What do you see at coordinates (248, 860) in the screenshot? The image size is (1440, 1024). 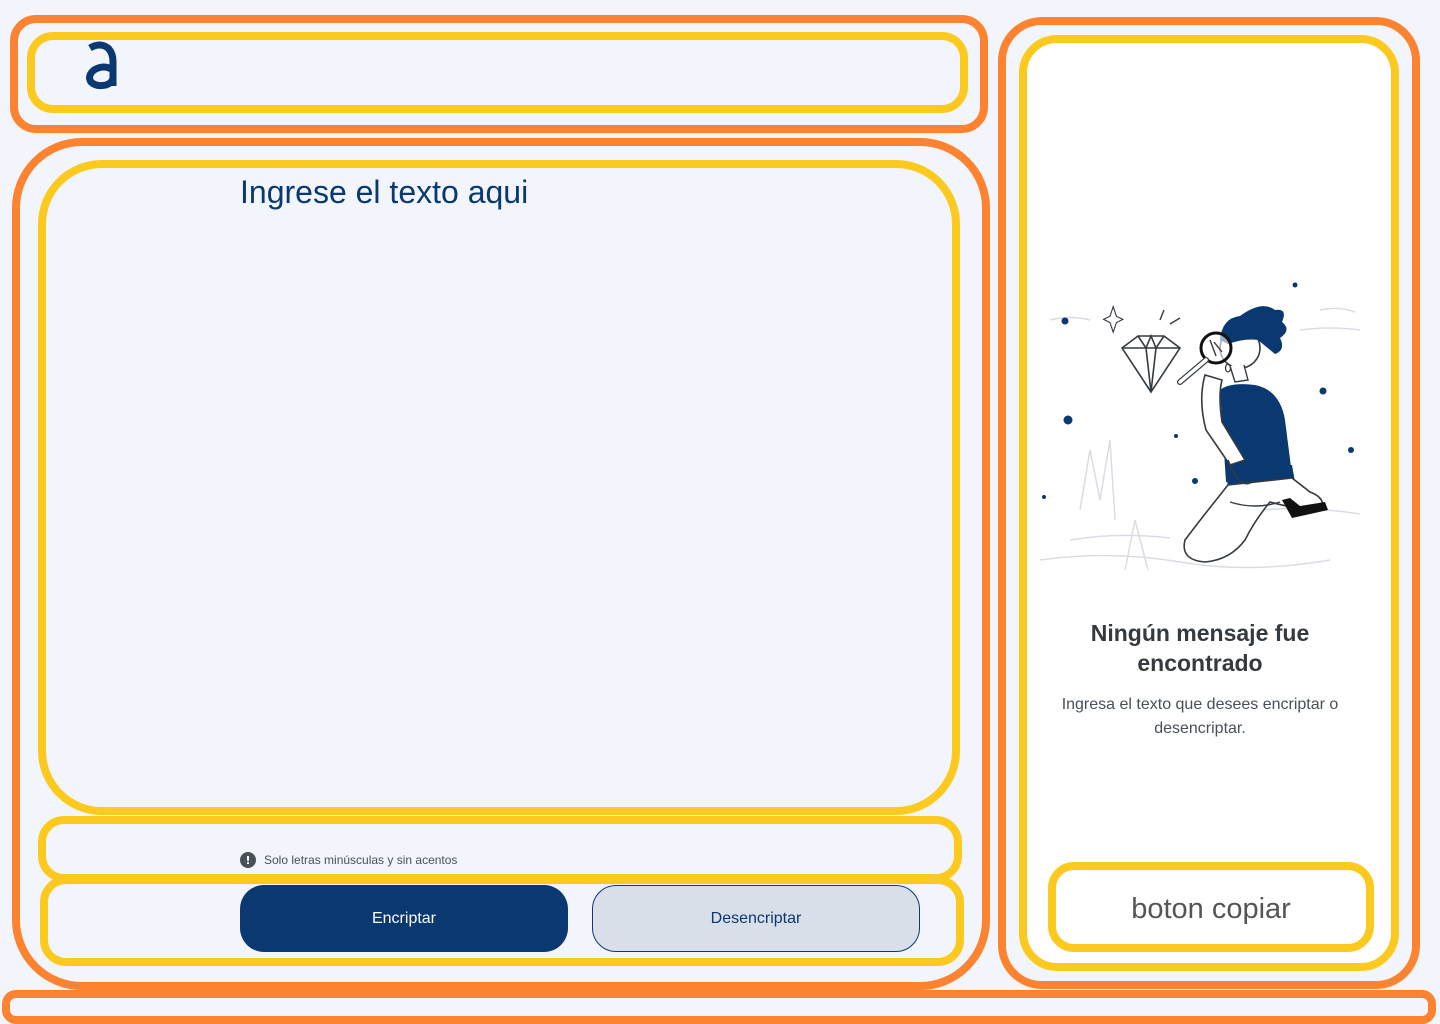 I see `info-icon: !` at bounding box center [248, 860].